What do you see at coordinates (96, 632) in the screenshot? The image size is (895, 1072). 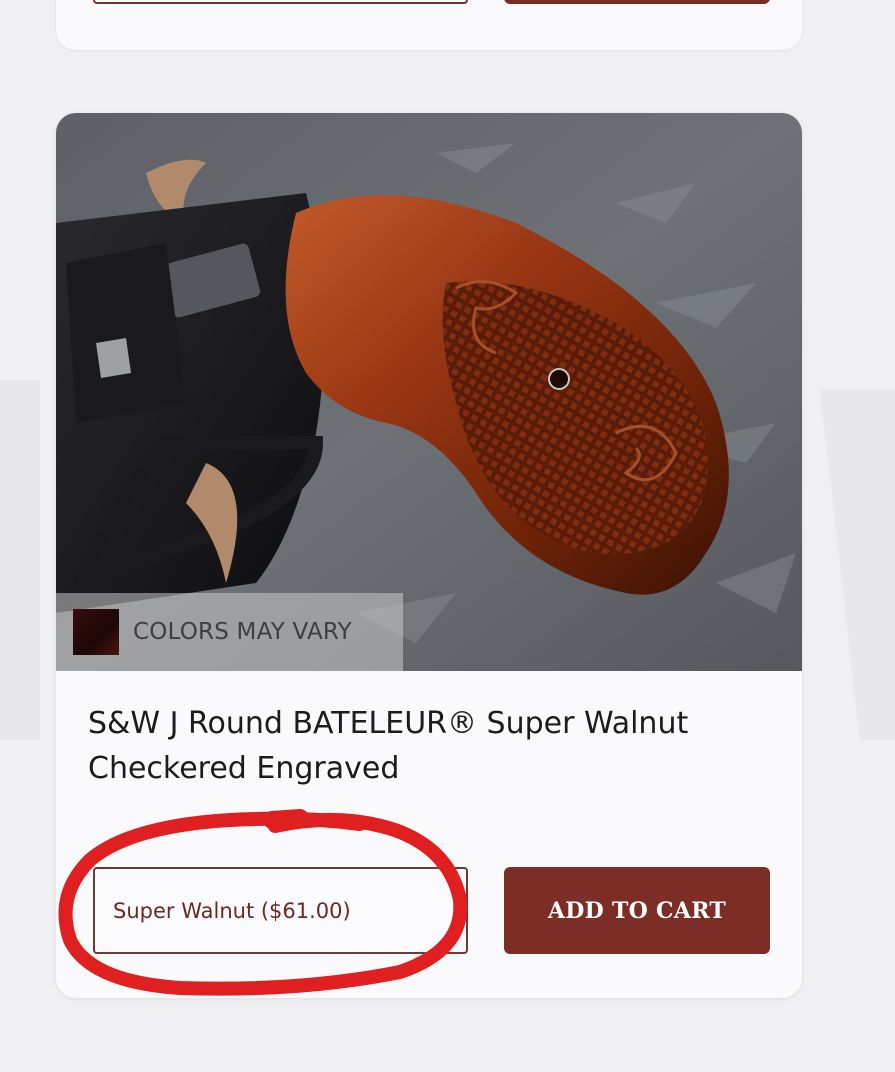 I see `color-swatch-icon` at bounding box center [96, 632].